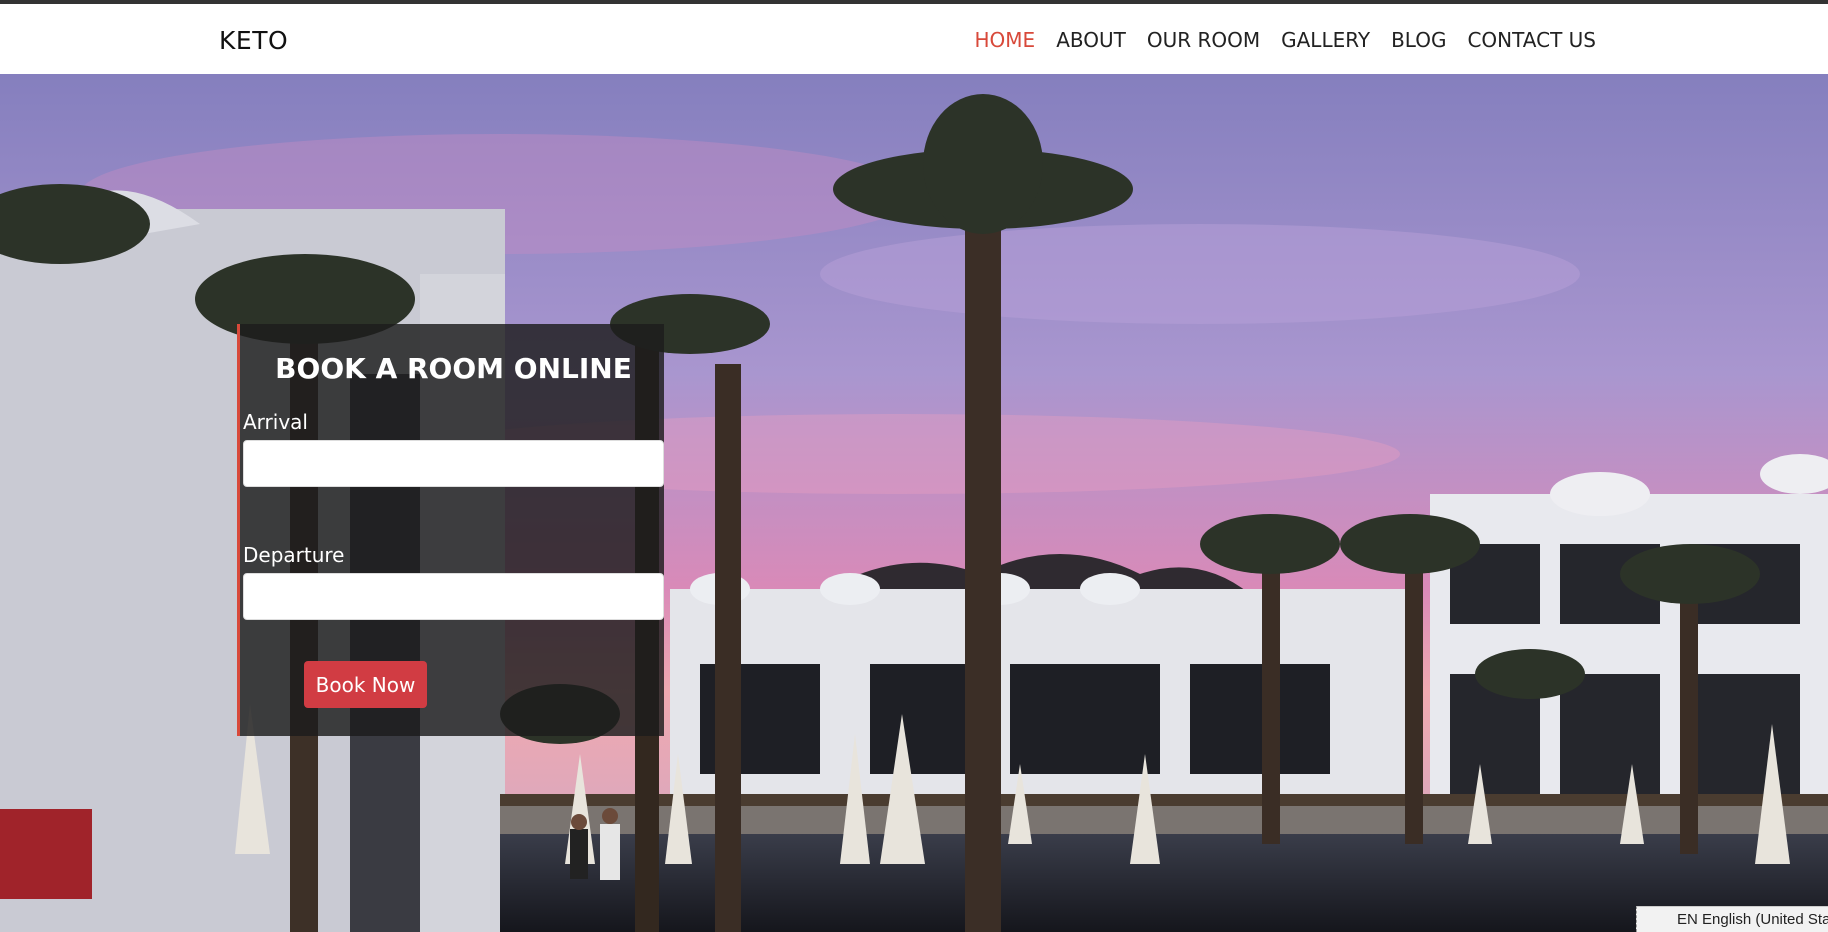 The width and height of the screenshot is (1828, 932). Describe the element at coordinates (1091, 40) in the screenshot. I see `nav-about: ABOUT` at that location.